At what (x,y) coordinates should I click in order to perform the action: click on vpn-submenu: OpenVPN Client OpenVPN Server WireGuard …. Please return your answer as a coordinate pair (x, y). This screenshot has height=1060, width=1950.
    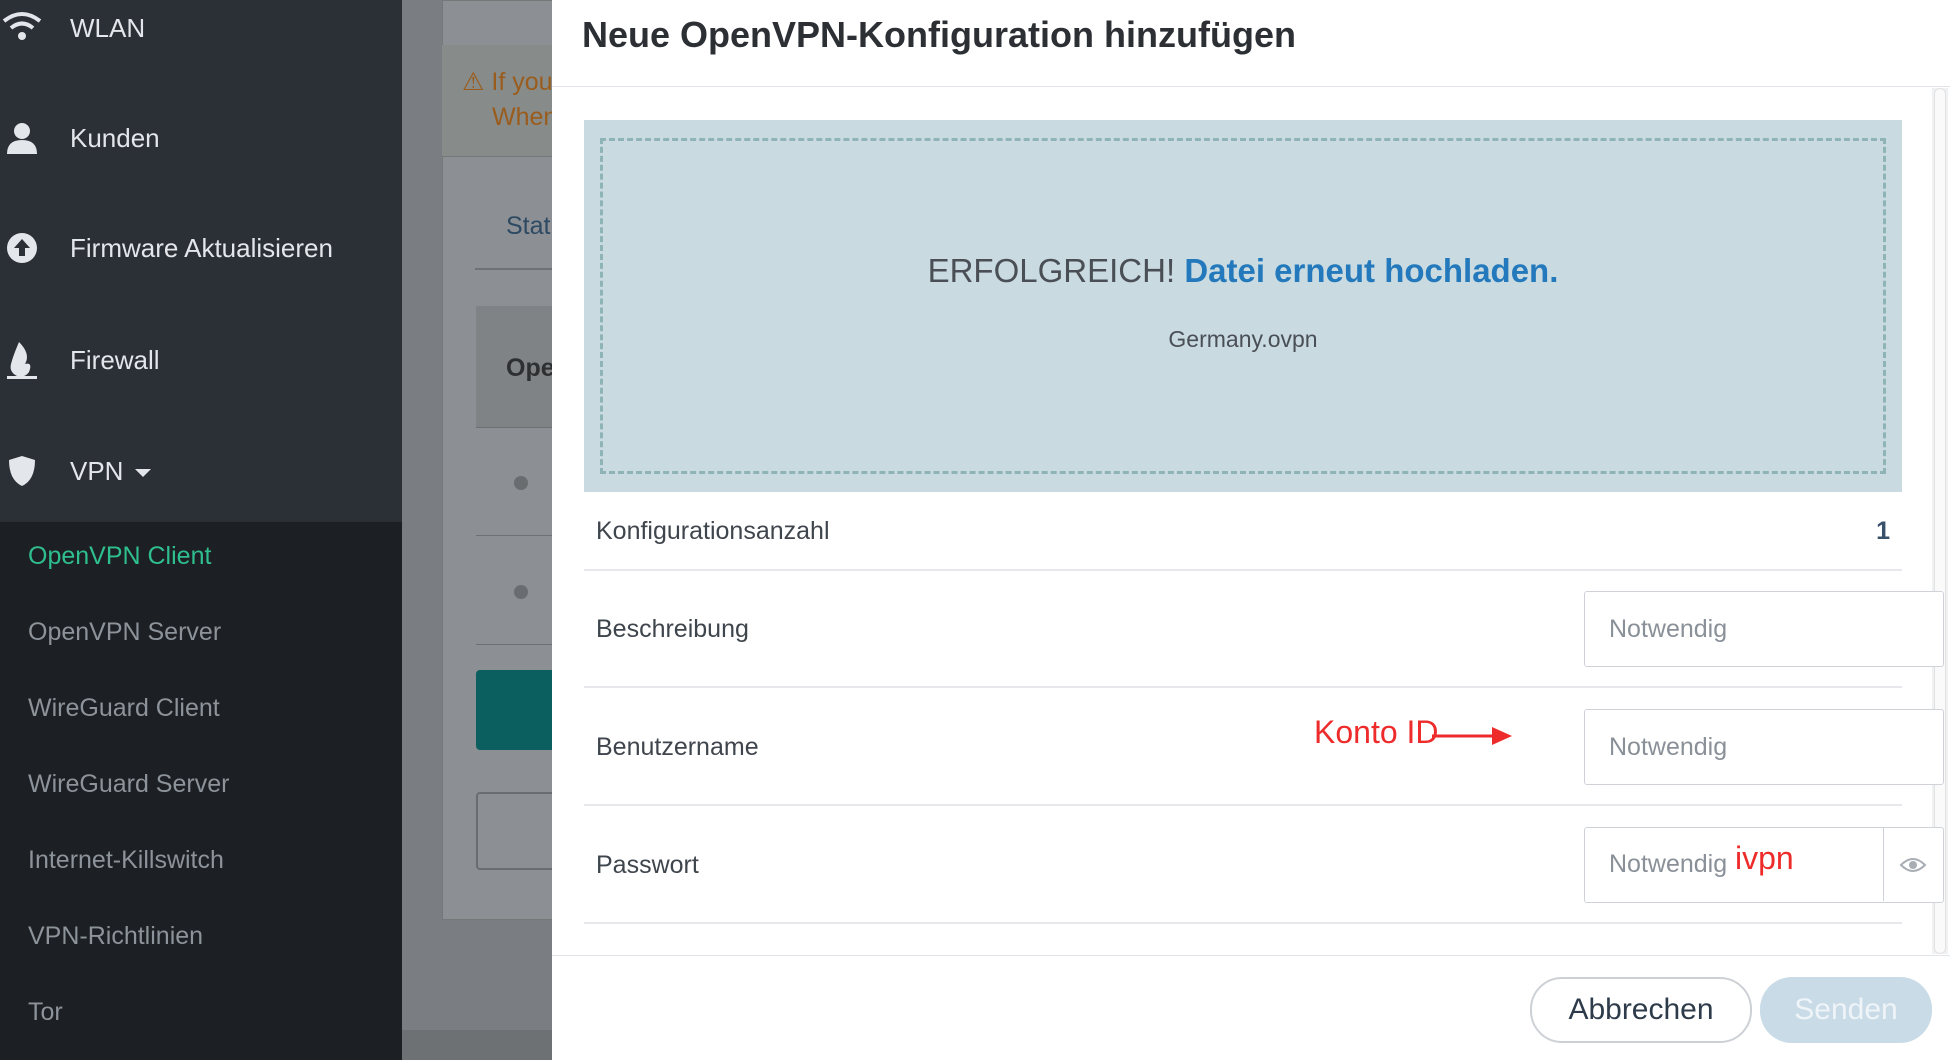
    Looking at the image, I should click on (201, 791).